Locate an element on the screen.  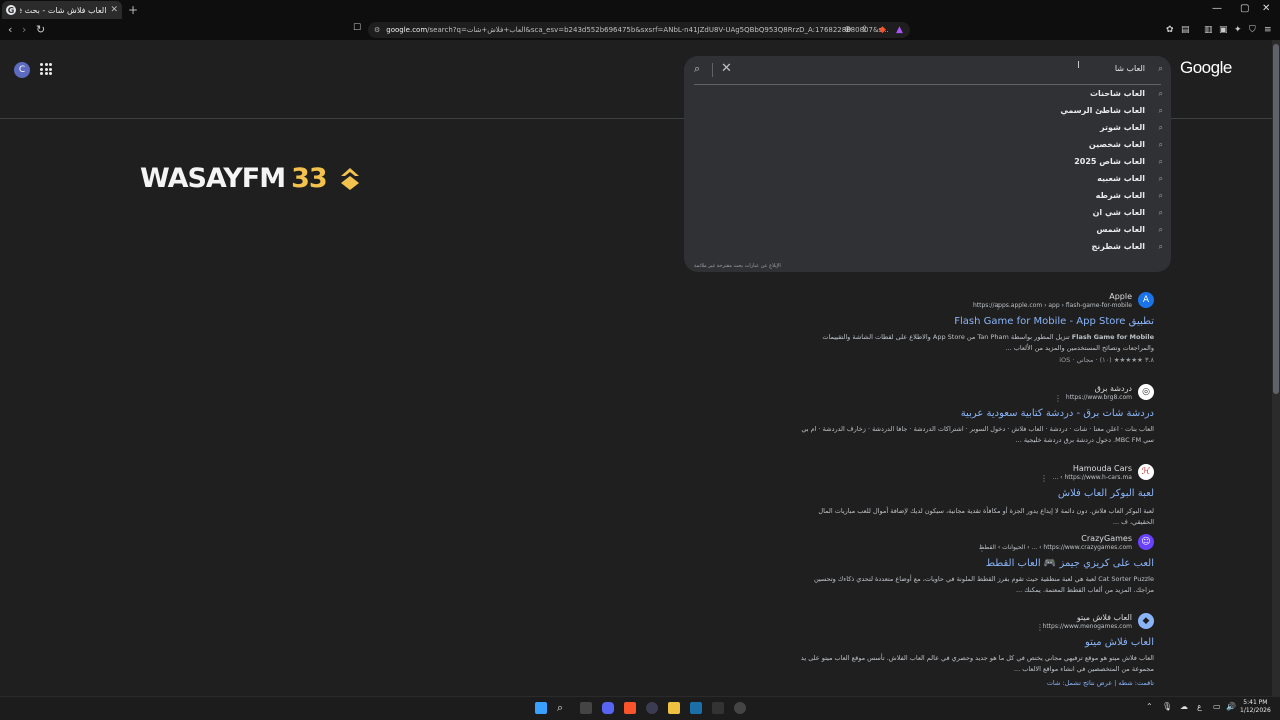
result-title: تطبيق Flash Game for Mobile - App Store is located at coordinates (1054, 321).